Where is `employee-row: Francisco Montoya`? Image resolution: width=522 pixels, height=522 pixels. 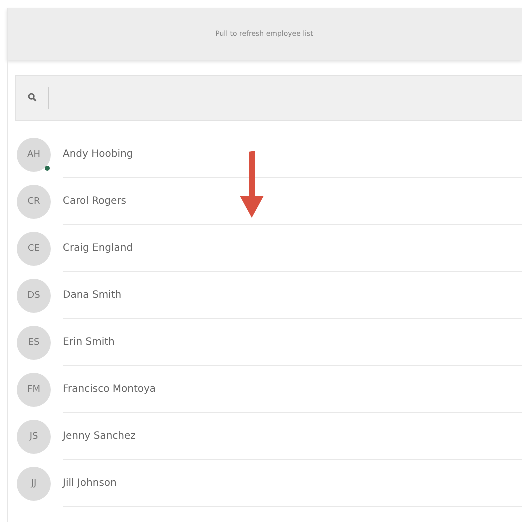 employee-row: Francisco Montoya is located at coordinates (292, 389).